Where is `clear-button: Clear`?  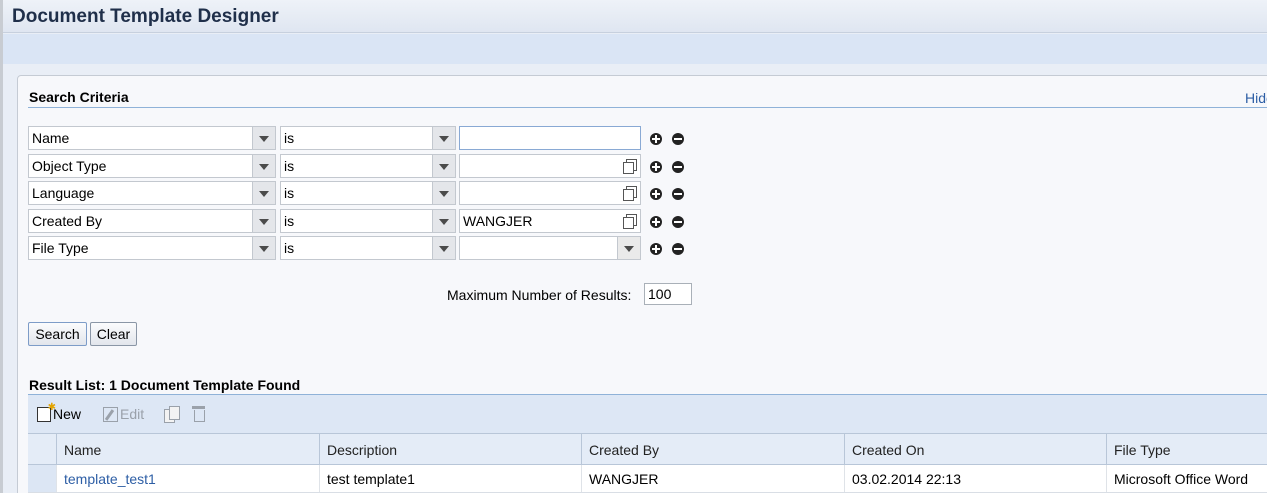
clear-button: Clear is located at coordinates (113, 334).